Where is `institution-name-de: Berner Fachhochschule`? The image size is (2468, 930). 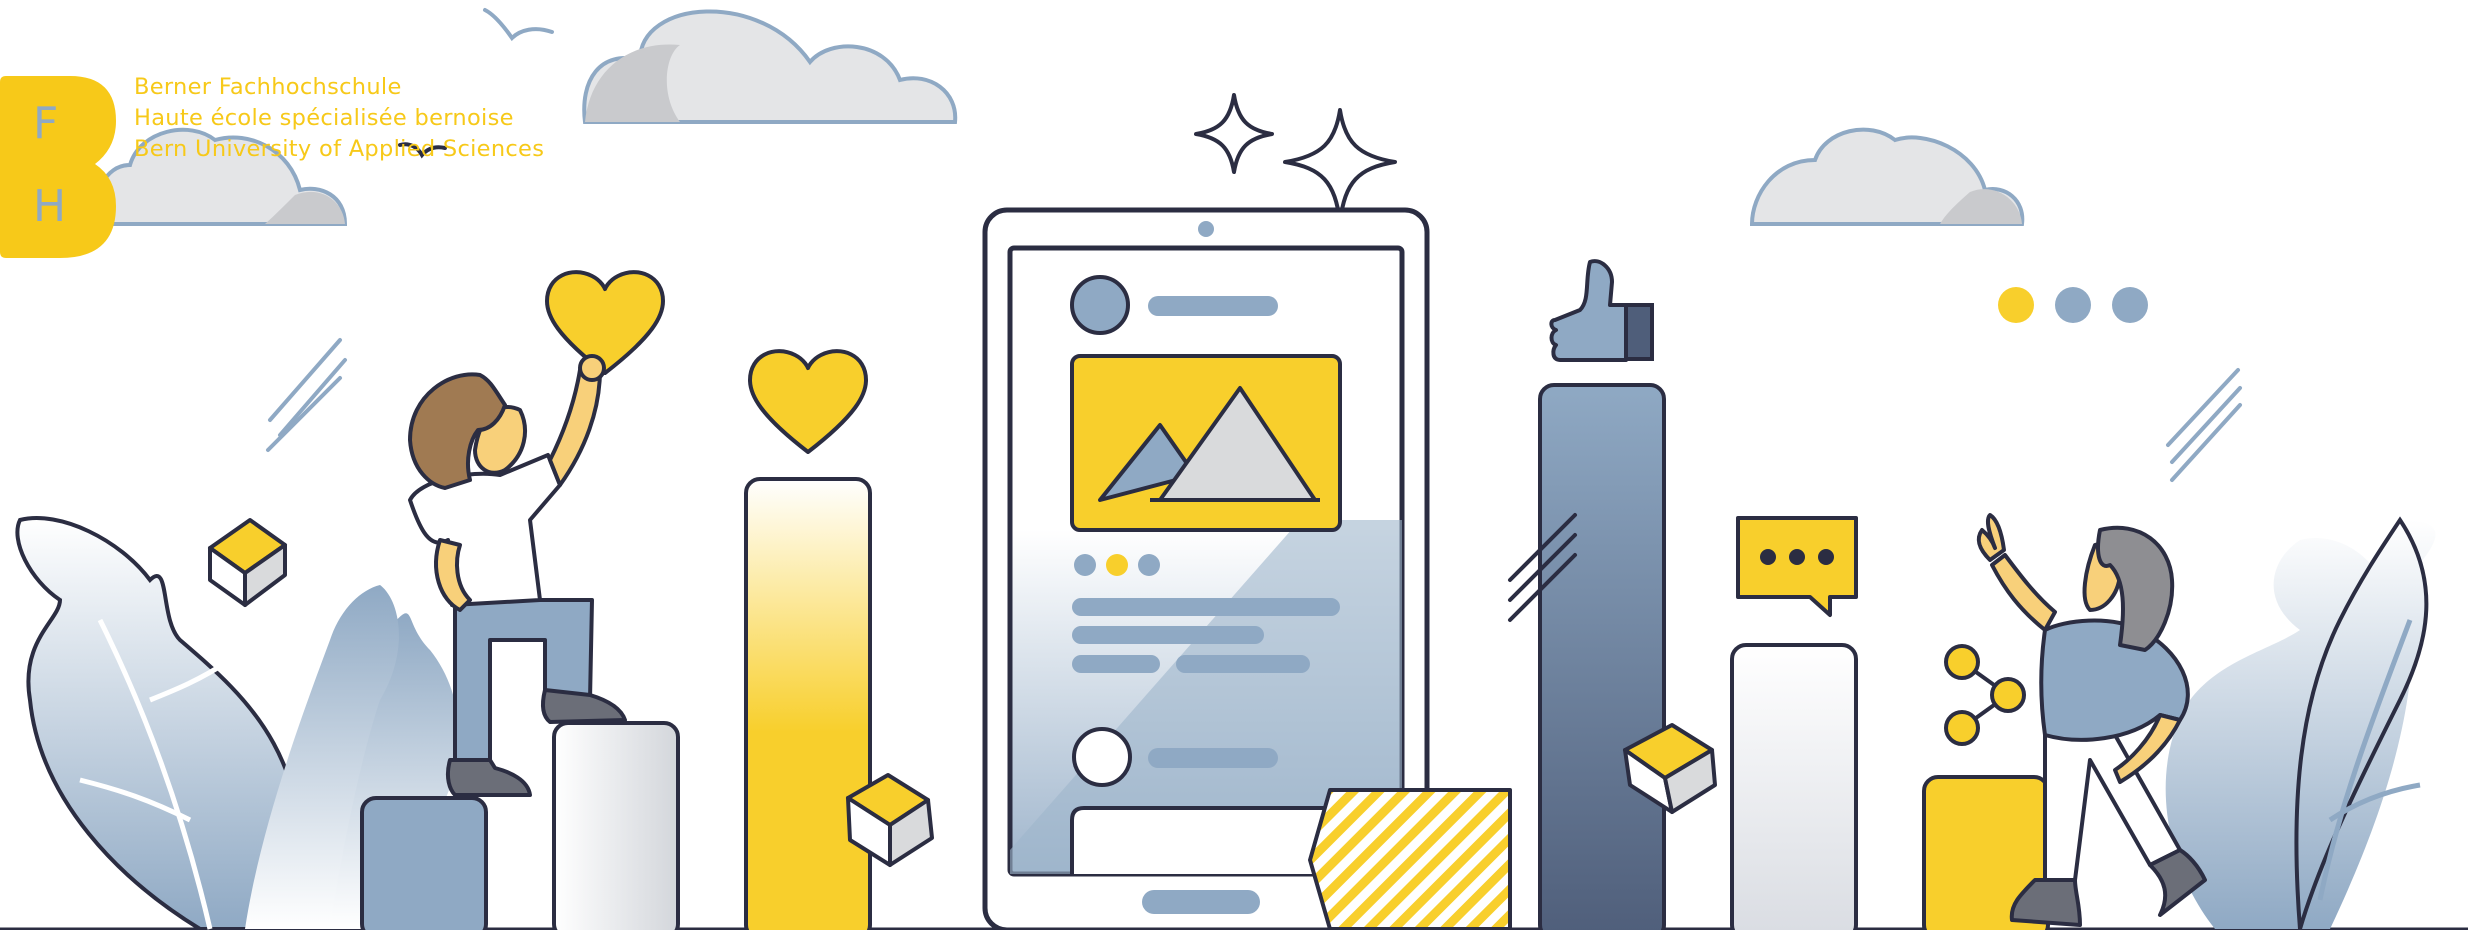 institution-name-de: Berner Fachhochschule is located at coordinates (268, 87).